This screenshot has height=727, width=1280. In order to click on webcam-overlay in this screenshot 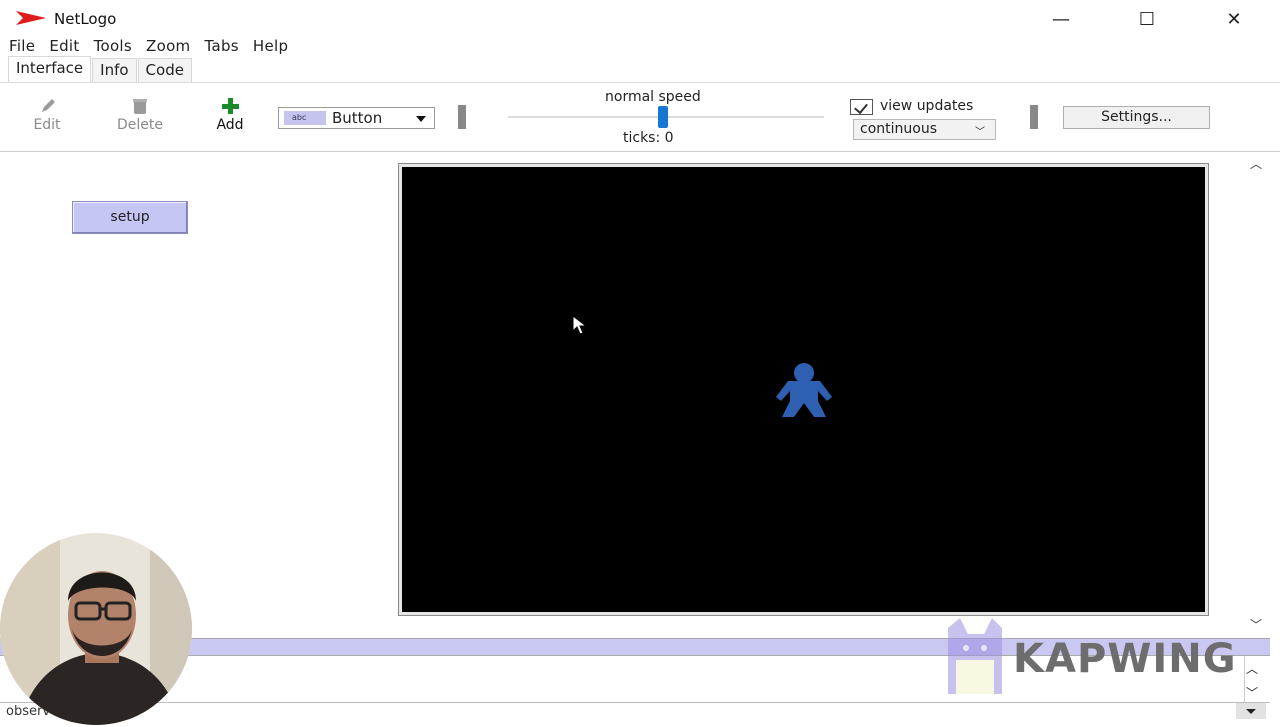, I will do `click(96, 629)`.